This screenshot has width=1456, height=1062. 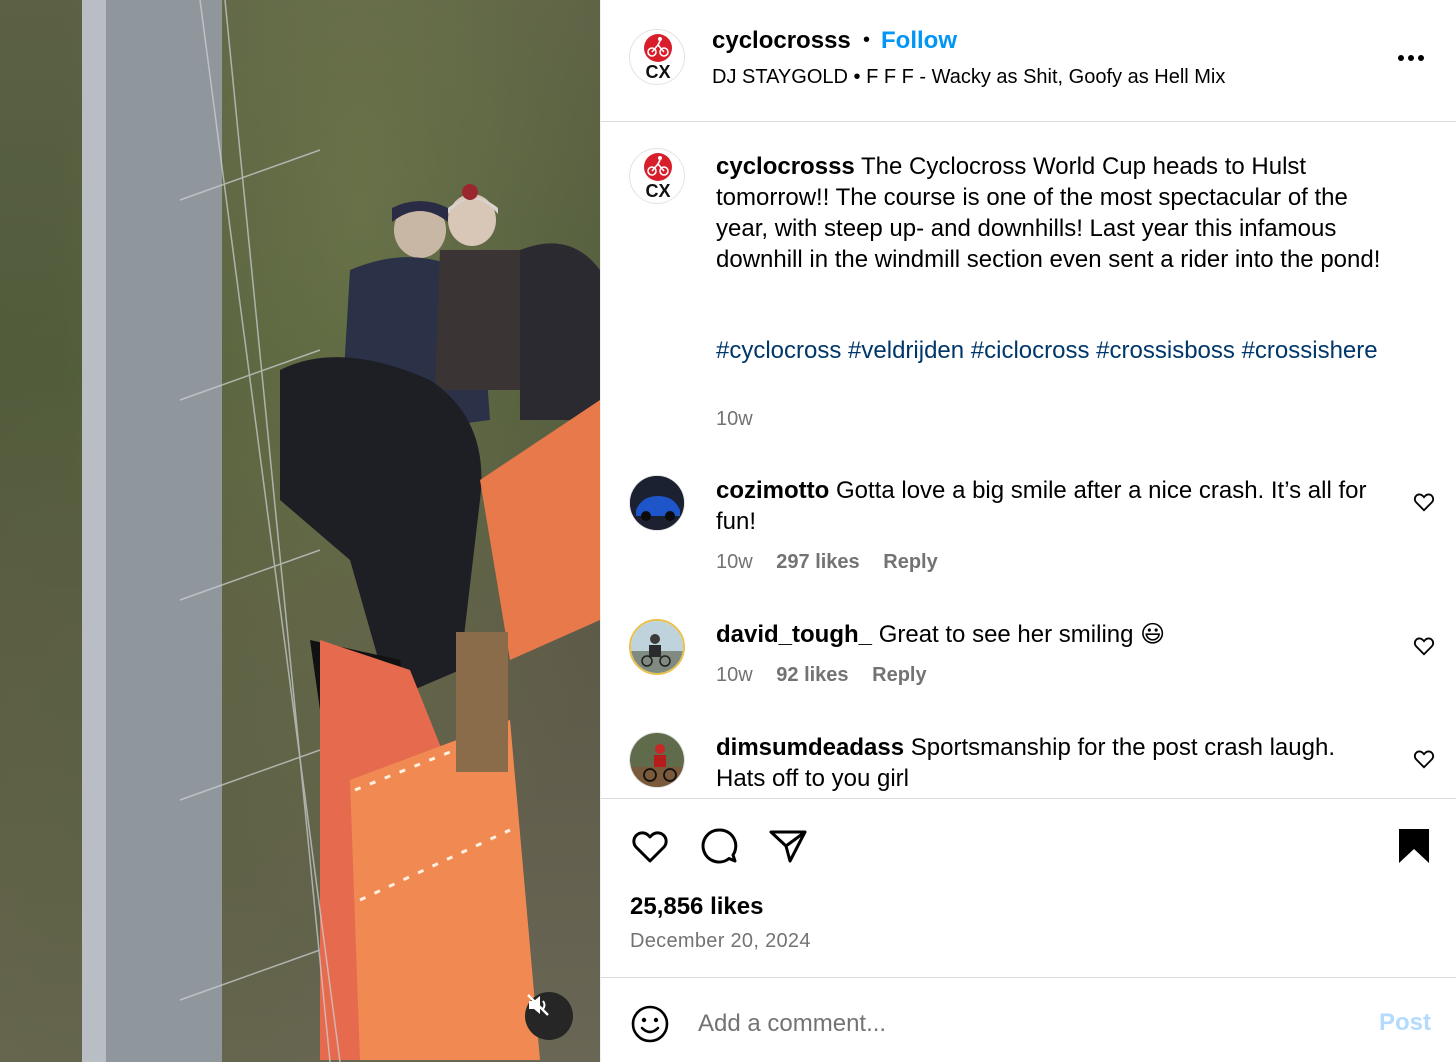 What do you see at coordinates (1022, 634) in the screenshot?
I see `comment-body: Great to see her smiling 😃` at bounding box center [1022, 634].